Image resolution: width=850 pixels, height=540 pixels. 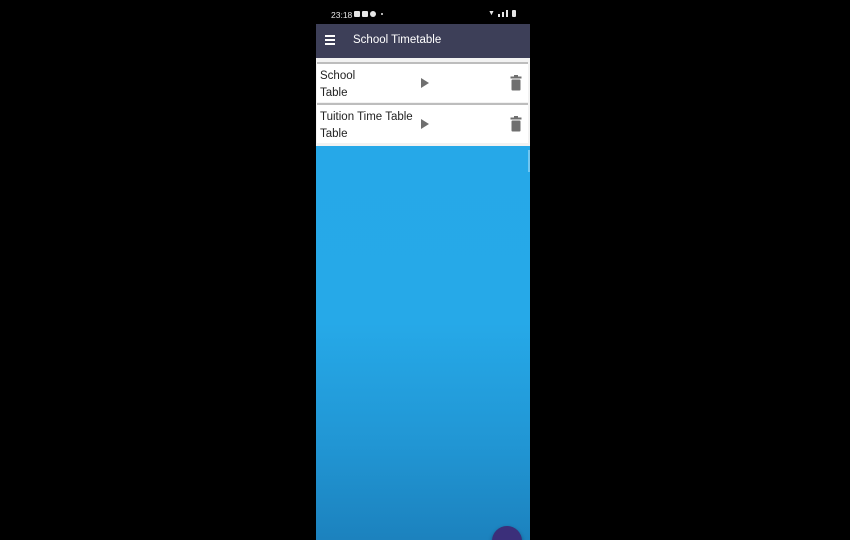 I want to click on app-notification-icon, so click(x=365, y=14).